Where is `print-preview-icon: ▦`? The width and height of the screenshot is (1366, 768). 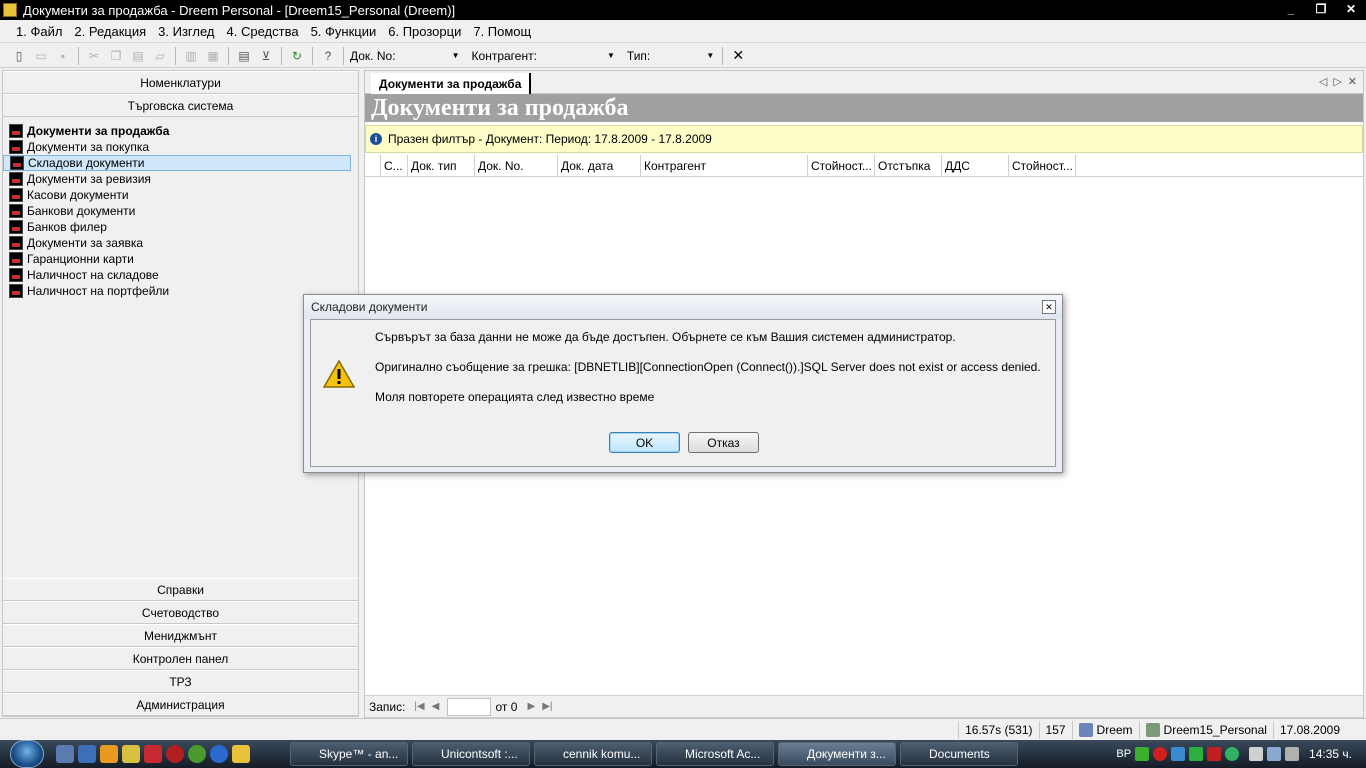
print-preview-icon: ▦ is located at coordinates (213, 56).